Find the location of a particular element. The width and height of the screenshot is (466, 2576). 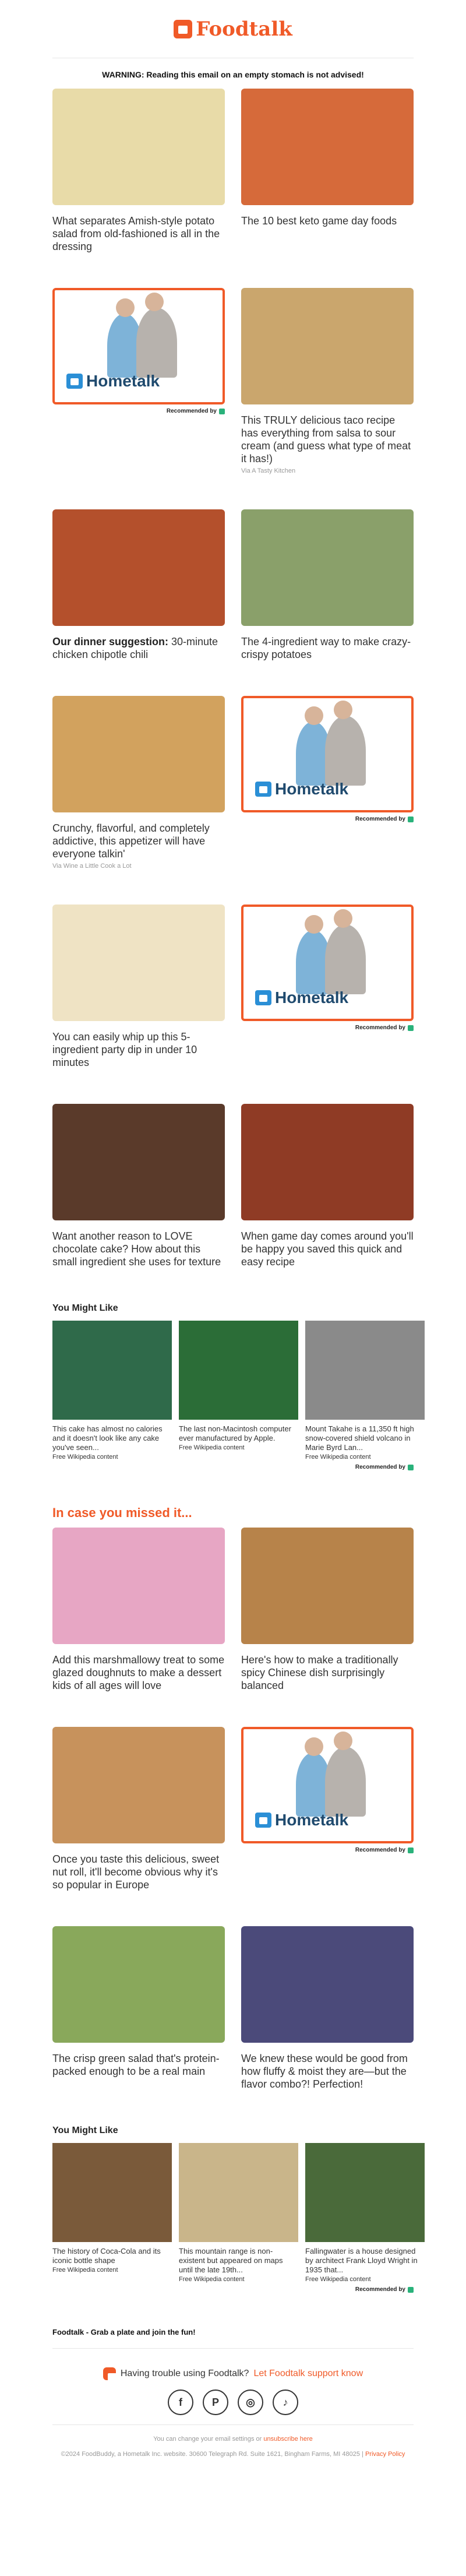

pinterest-icon: P is located at coordinates (216, 2403).